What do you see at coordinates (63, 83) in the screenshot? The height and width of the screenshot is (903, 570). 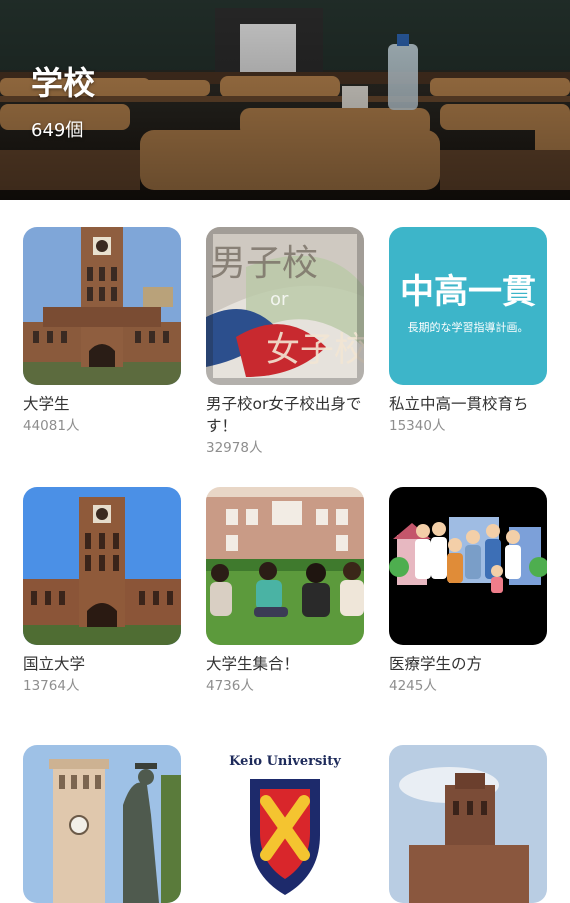 I see `page-title: 学校` at bounding box center [63, 83].